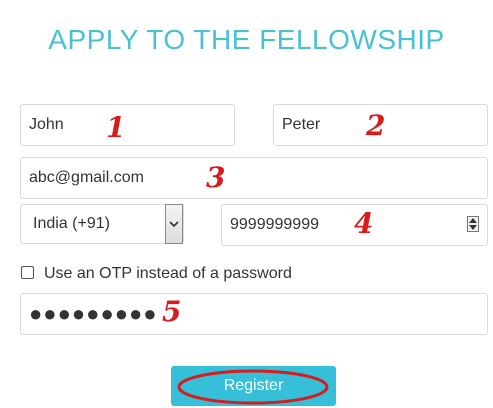 The image size is (493, 408). Describe the element at coordinates (376, 125) in the screenshot. I see `annotation-2: 2` at that location.